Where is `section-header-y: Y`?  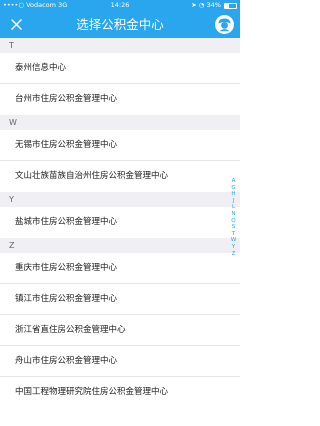 section-header-y: Y is located at coordinates (120, 199).